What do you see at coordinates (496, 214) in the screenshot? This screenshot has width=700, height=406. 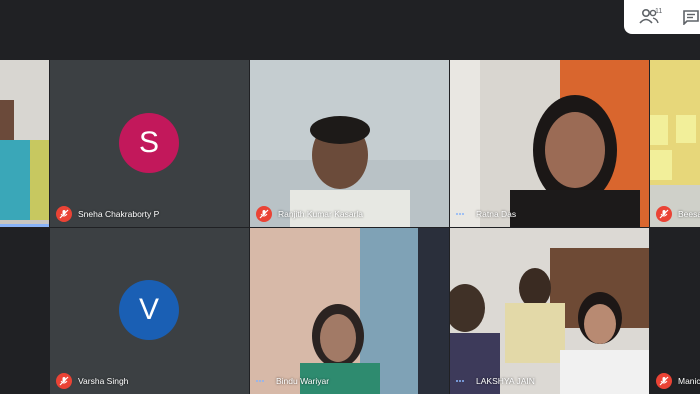 I see `participant-name: Ratna Das` at bounding box center [496, 214].